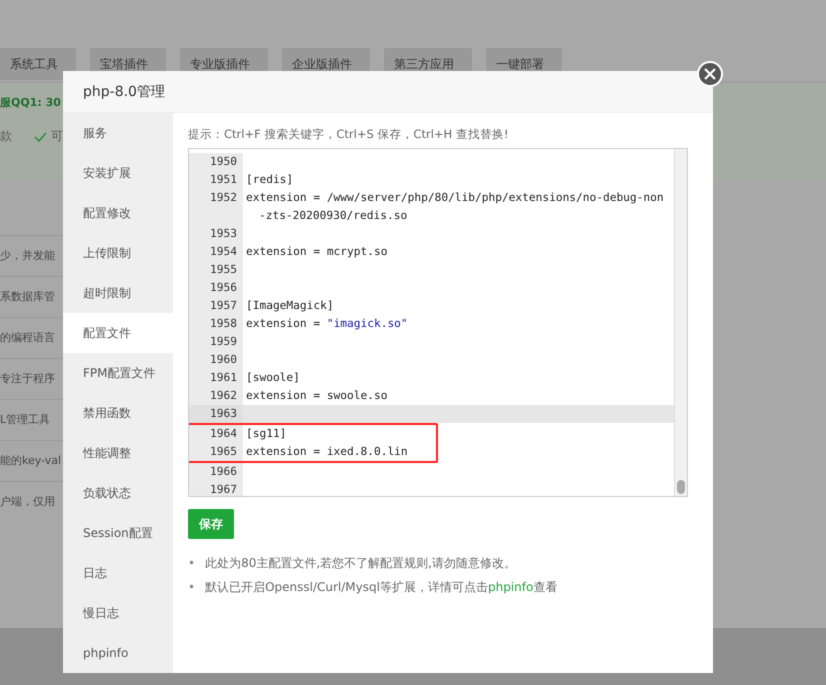 The width and height of the screenshot is (826, 685). I want to click on check-icon, so click(40, 137).